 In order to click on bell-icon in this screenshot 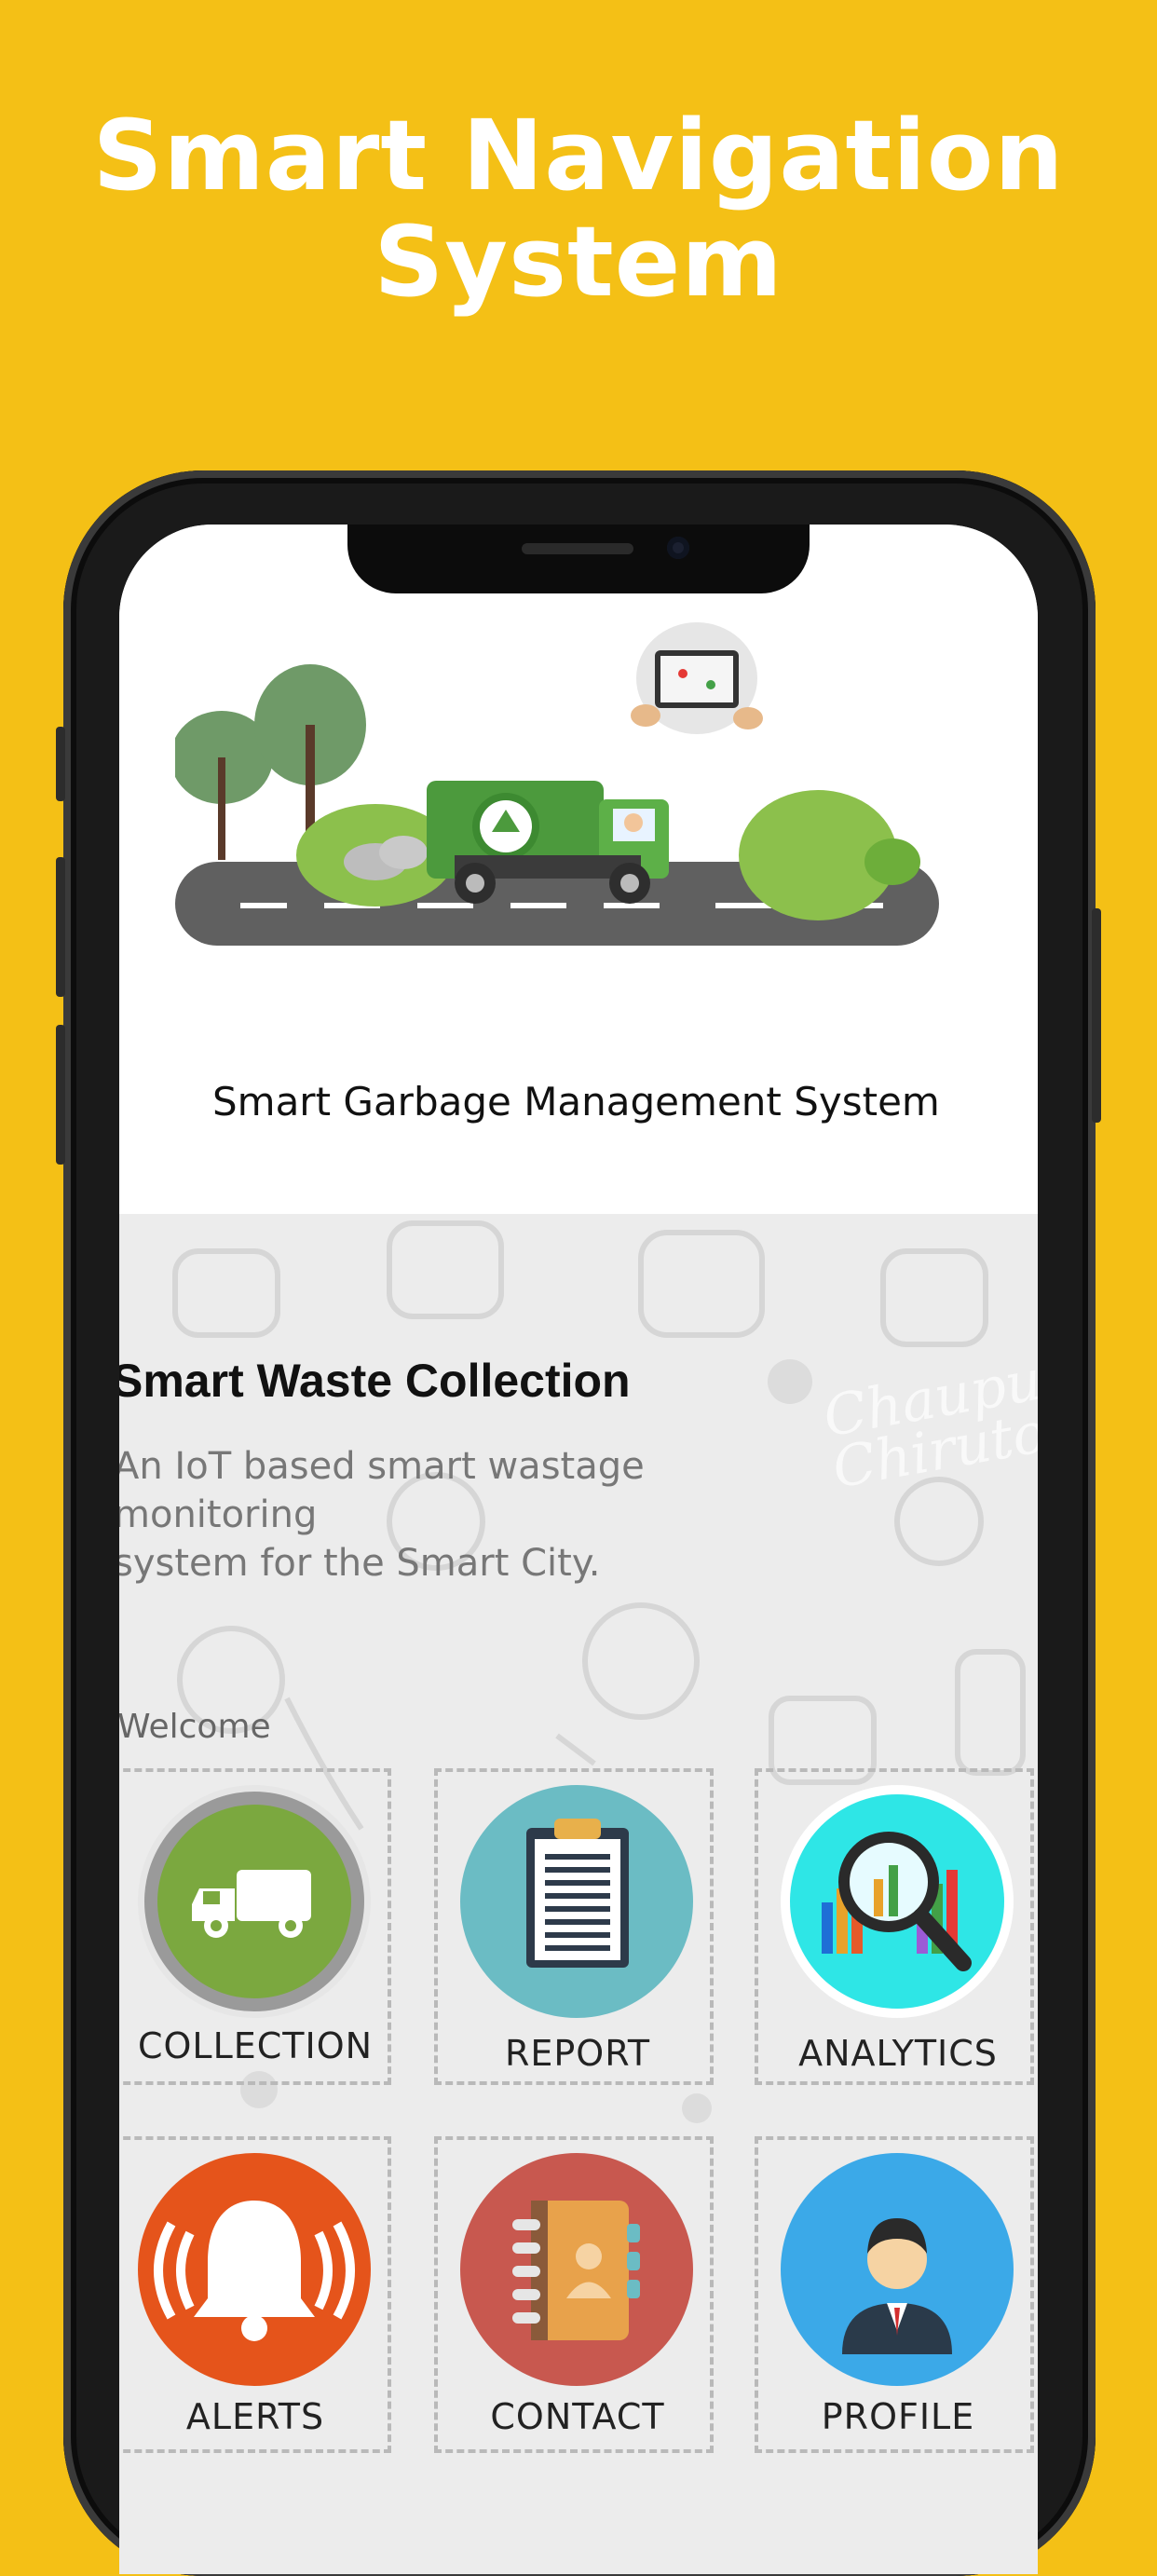, I will do `click(254, 2269)`.